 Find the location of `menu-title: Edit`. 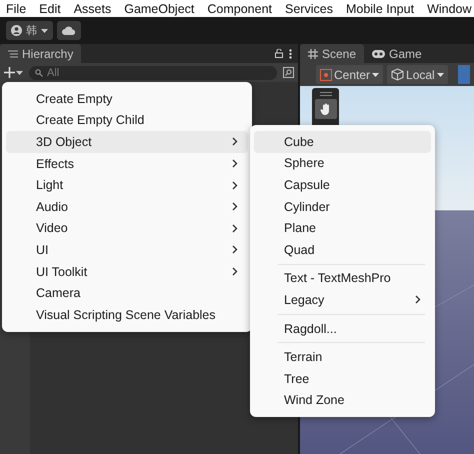

menu-title: Edit is located at coordinates (53, 9).